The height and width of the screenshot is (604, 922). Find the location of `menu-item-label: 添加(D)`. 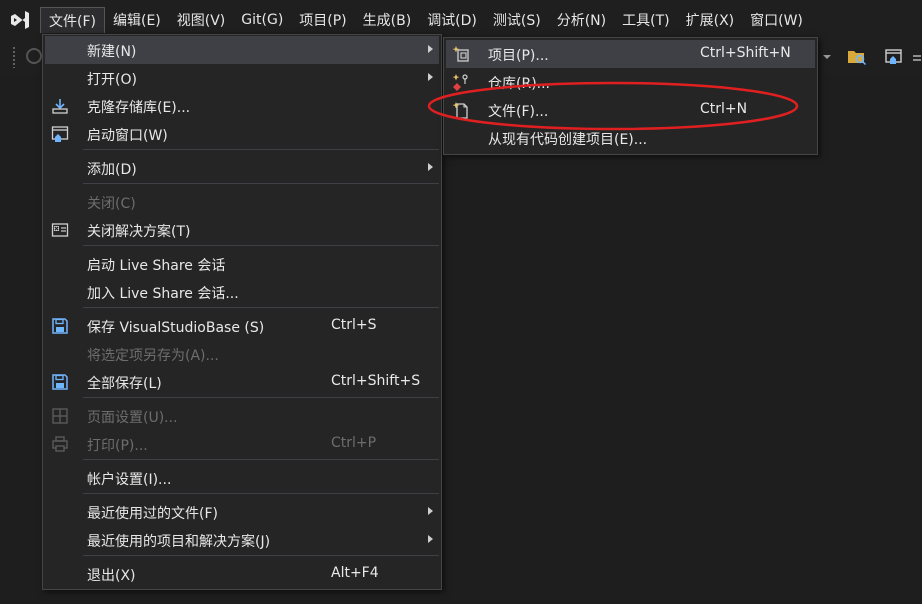

menu-item-label: 添加(D) is located at coordinates (112, 170).